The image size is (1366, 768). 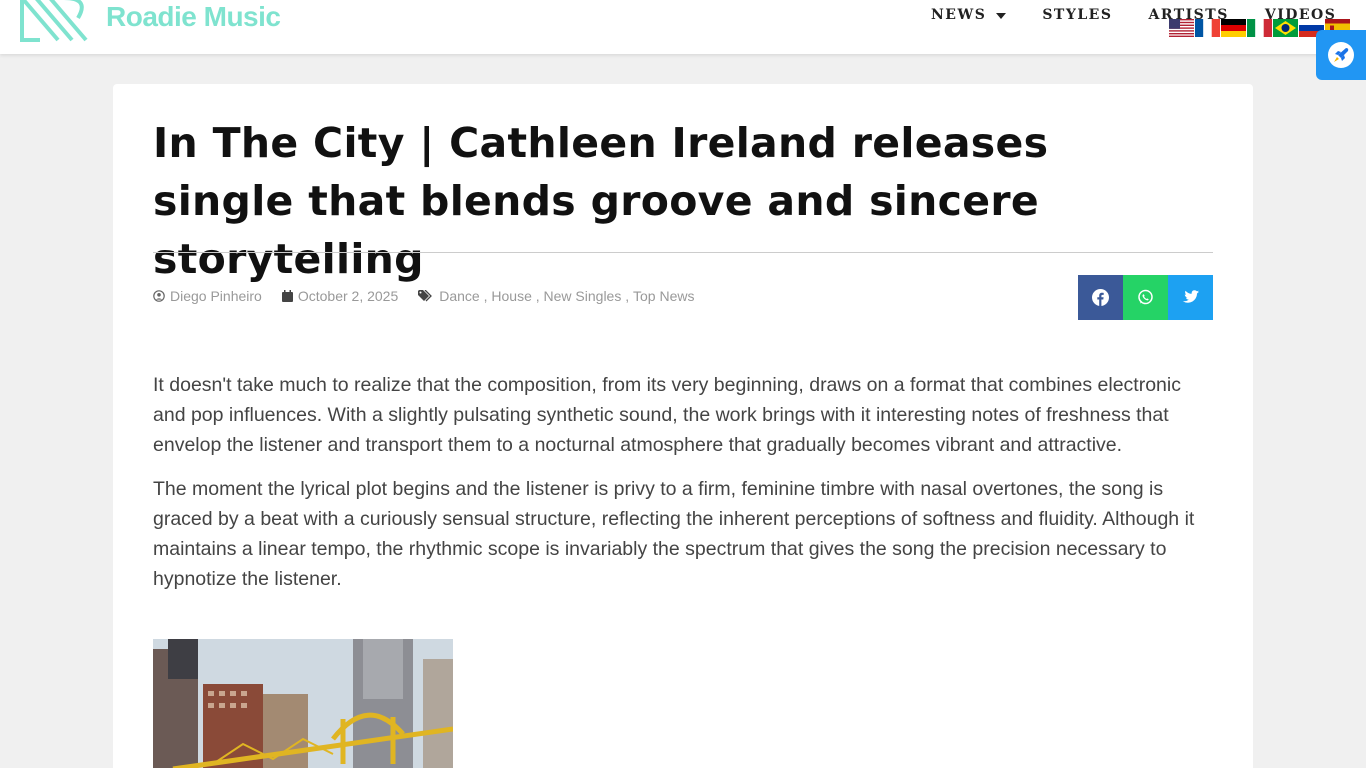 I want to click on flag-pt-icon, so click(x=1285, y=28).